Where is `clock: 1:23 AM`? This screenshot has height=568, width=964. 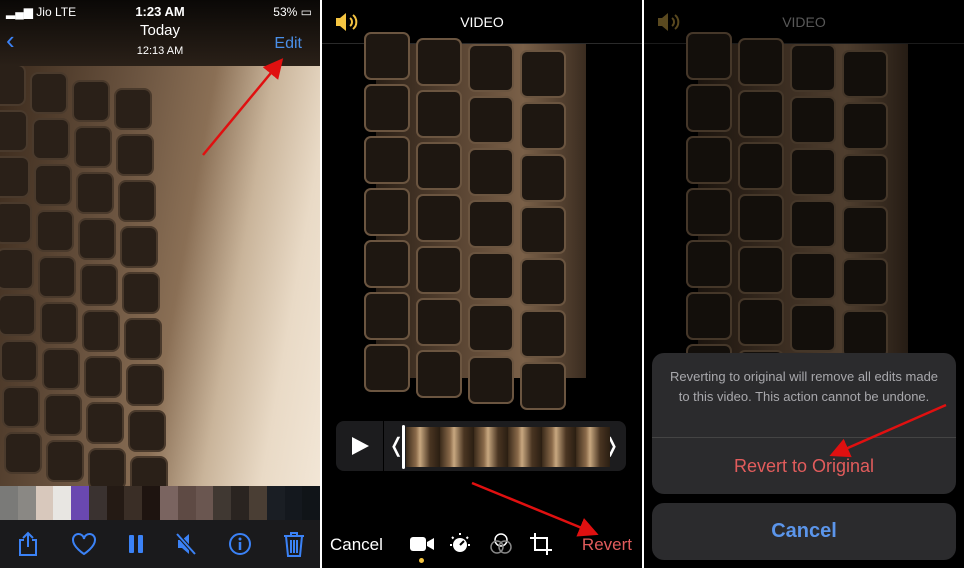 clock: 1:23 AM is located at coordinates (160, 11).